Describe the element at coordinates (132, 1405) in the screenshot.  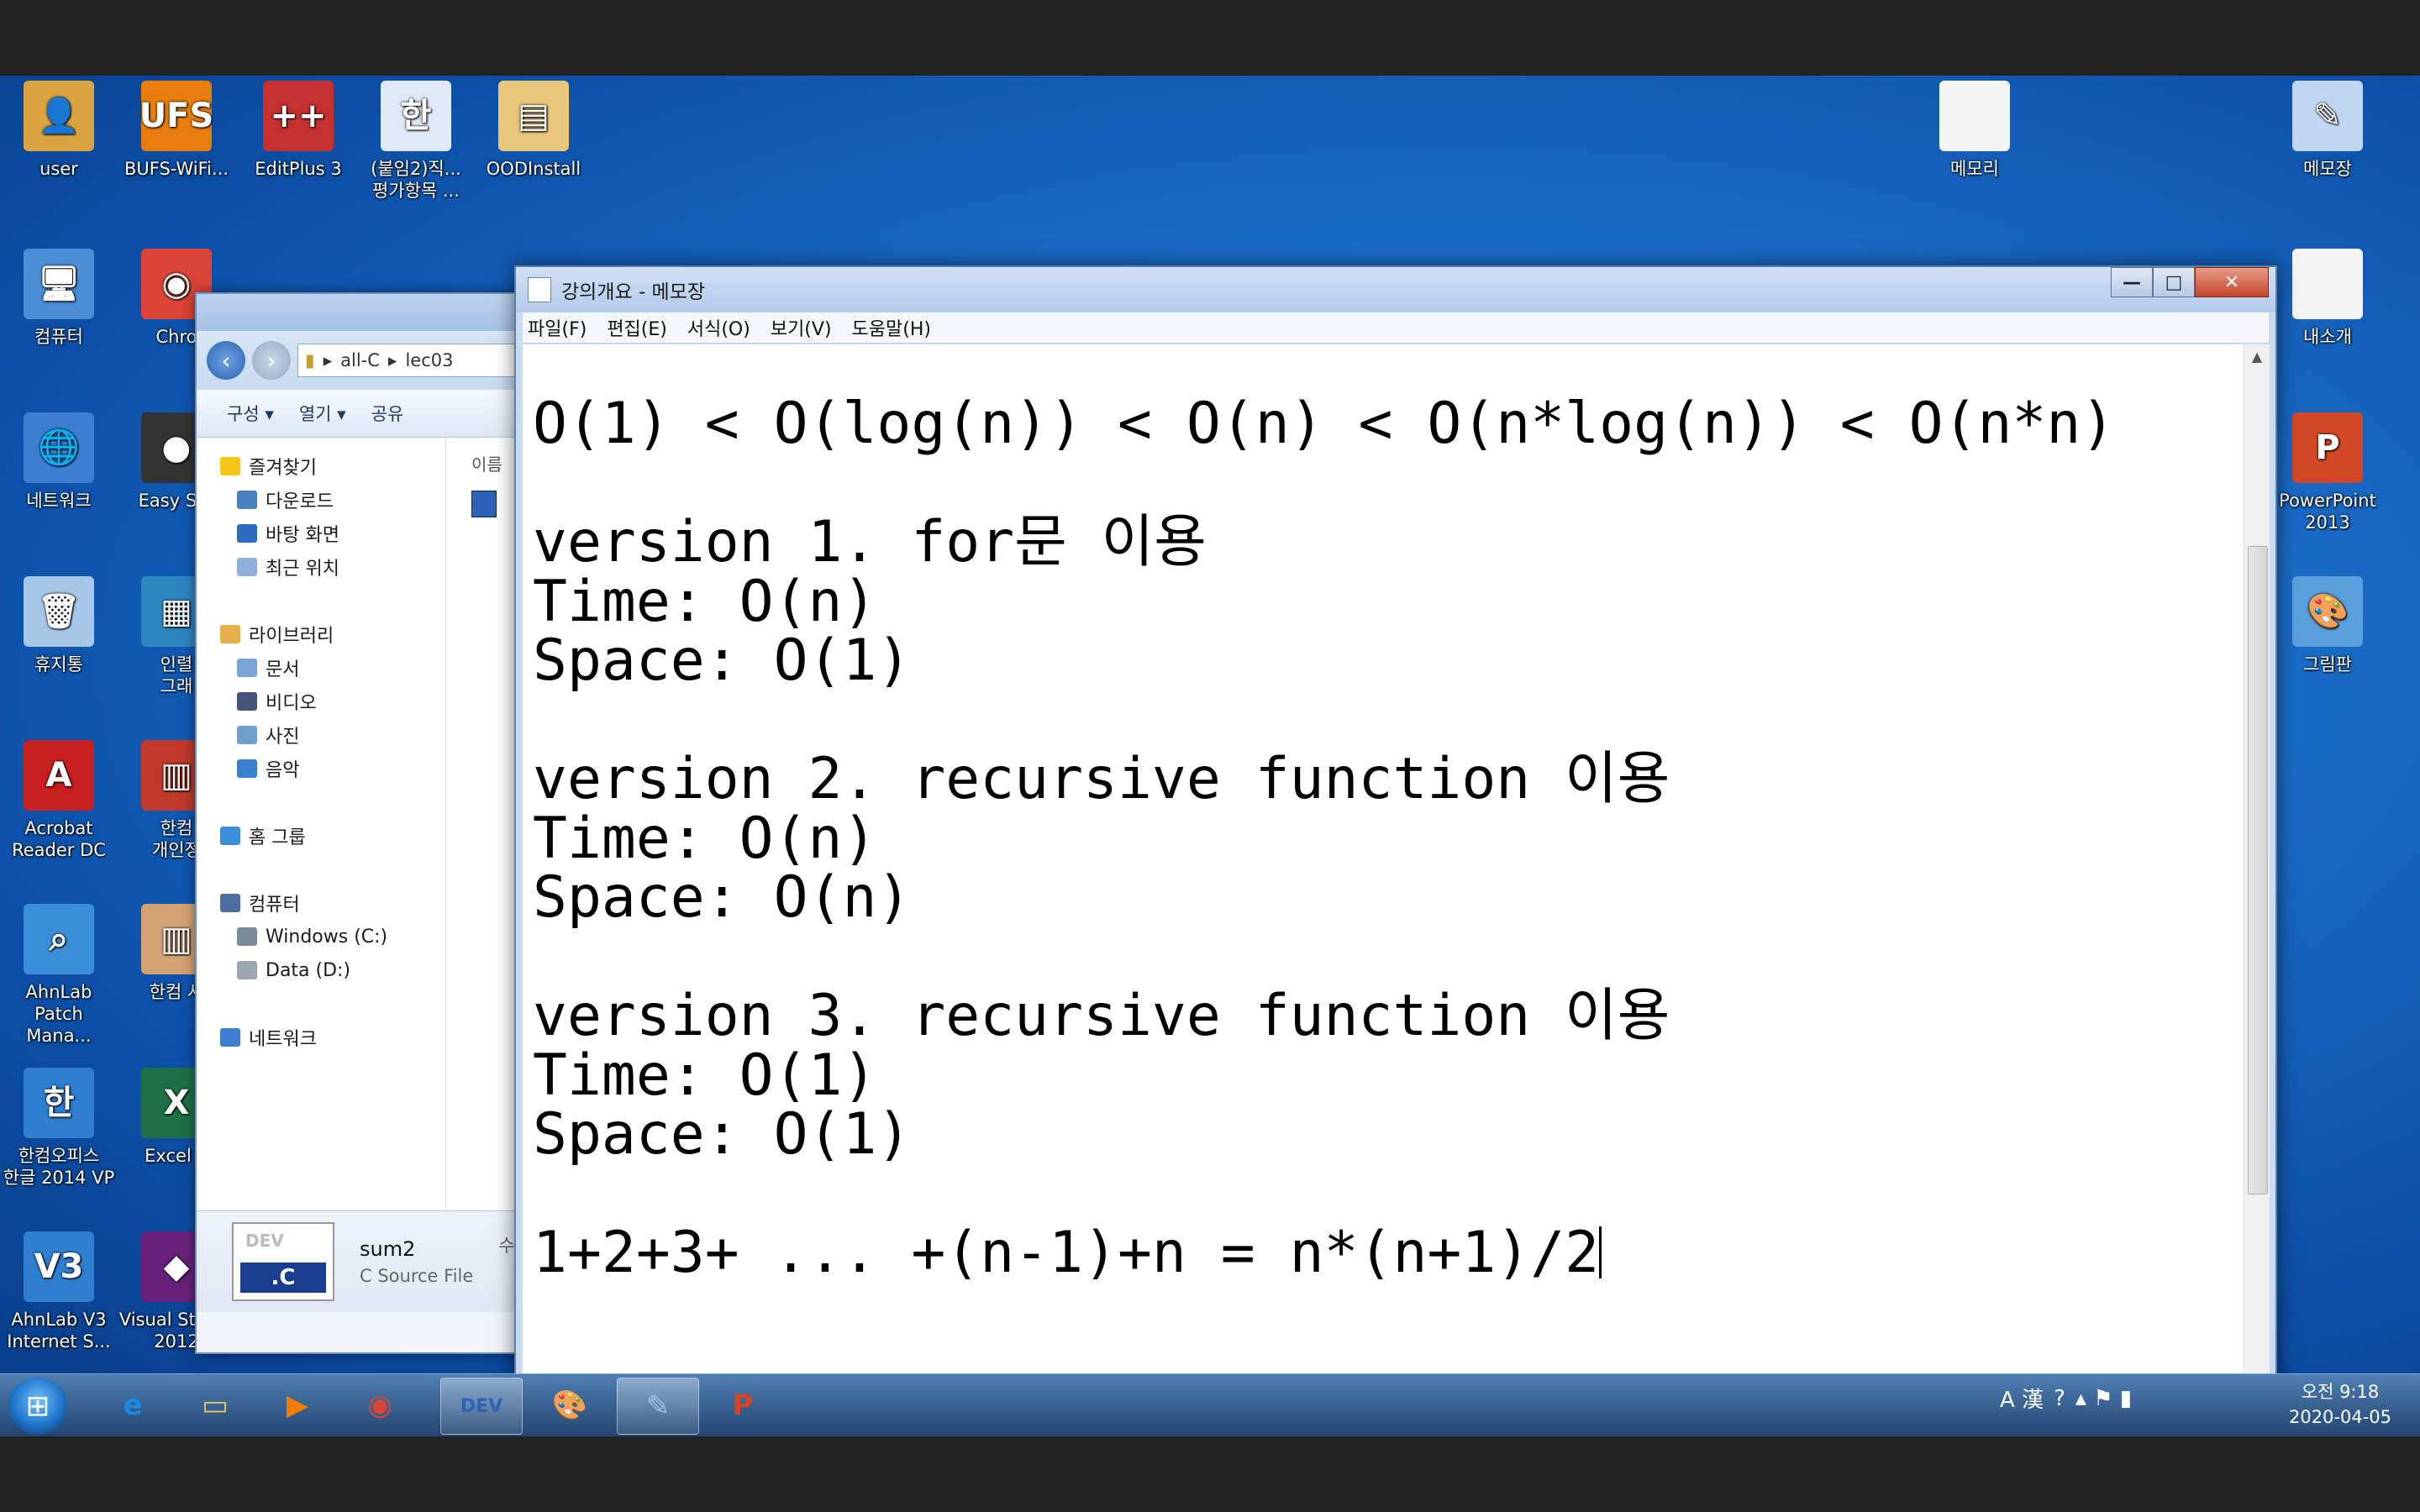
I see `taskbar-app-ie: e` at that location.